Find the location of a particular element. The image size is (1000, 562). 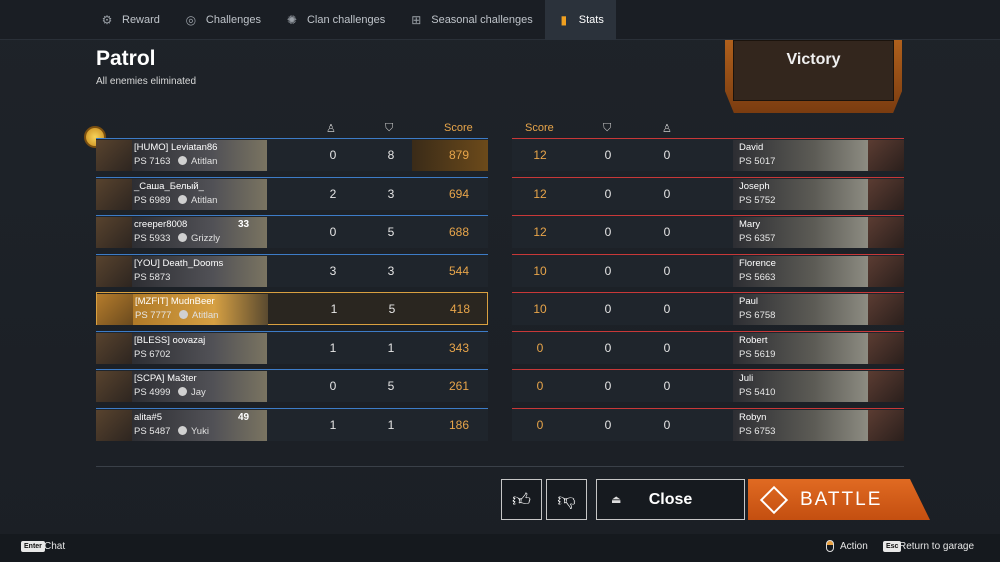

ally-player-row: [MZFIT] MudnBeer PS 7777 Atitlan 1 5 418 is located at coordinates (292, 308).